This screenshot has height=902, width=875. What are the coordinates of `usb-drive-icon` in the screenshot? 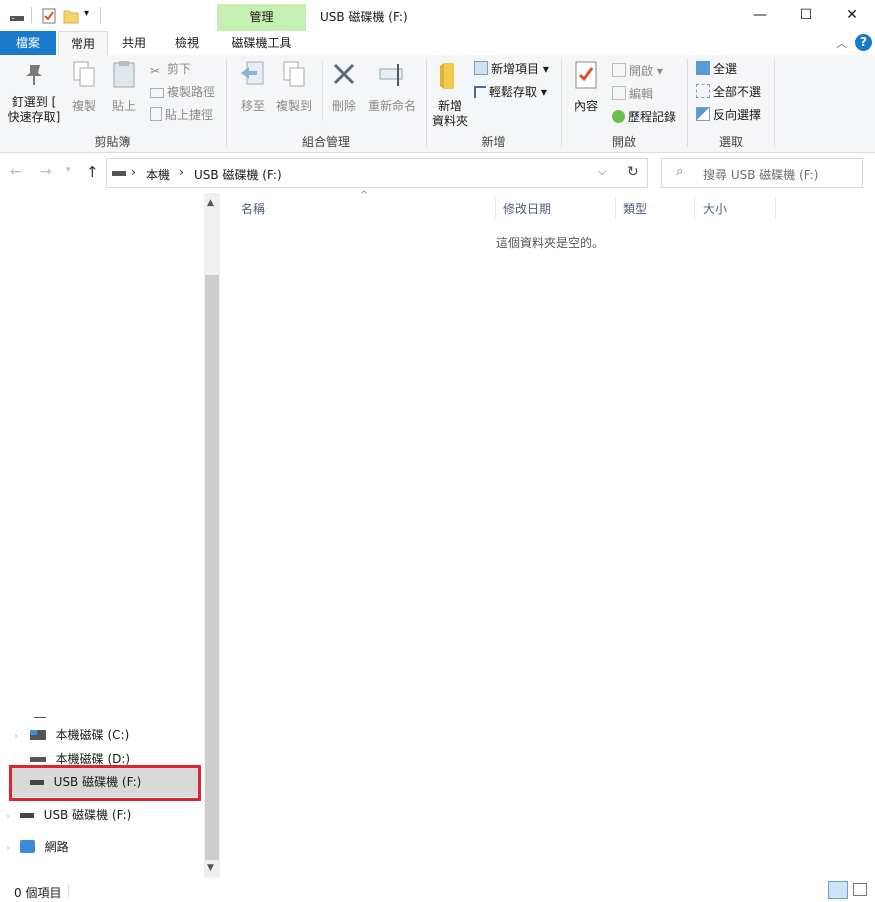 It's located at (26, 815).